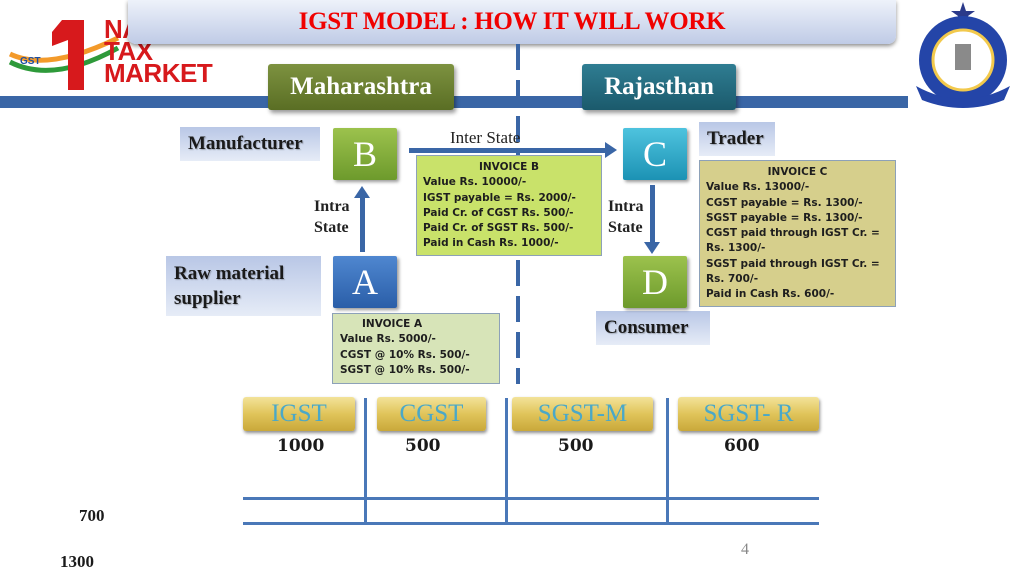 Image resolution: width=1024 pixels, height=576 pixels. I want to click on invoice-a-title: INVOICE A, so click(392, 324).